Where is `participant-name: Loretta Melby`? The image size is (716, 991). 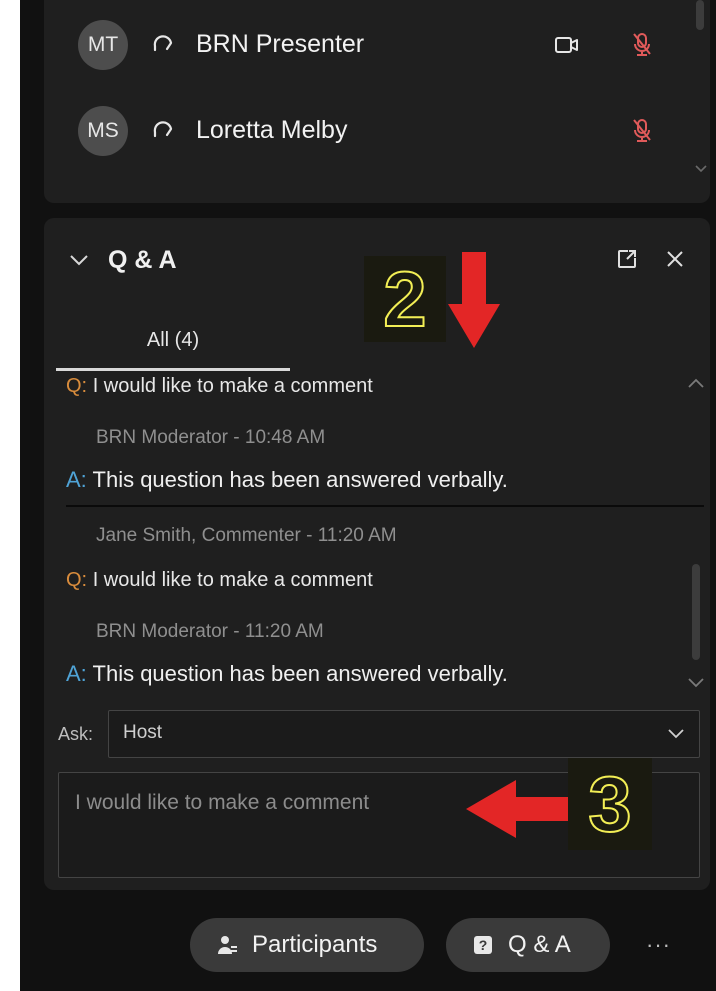 participant-name: Loretta Melby is located at coordinates (272, 130).